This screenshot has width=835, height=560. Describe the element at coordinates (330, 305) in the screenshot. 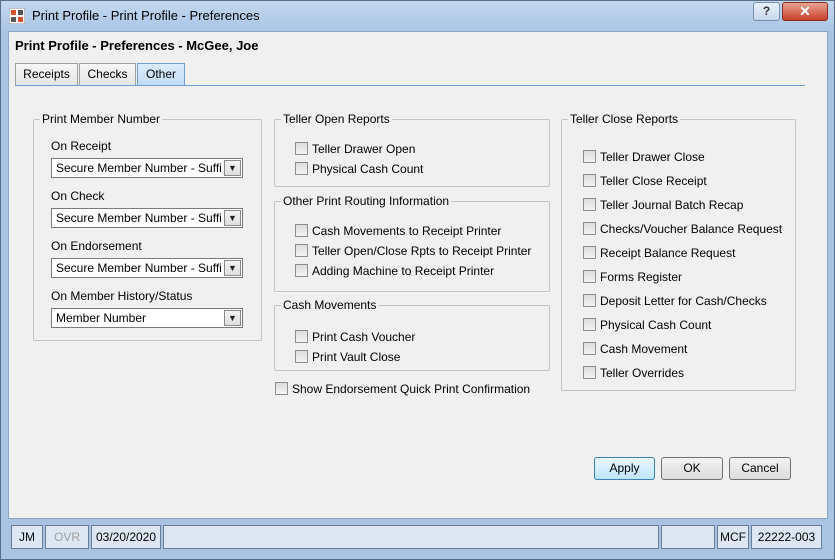

I see `group-title: Cash Movements` at that location.